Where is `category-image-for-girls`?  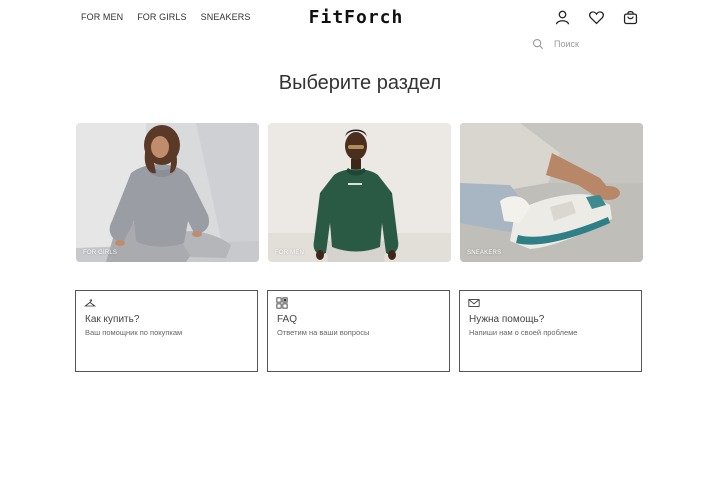 category-image-for-girls is located at coordinates (167, 192).